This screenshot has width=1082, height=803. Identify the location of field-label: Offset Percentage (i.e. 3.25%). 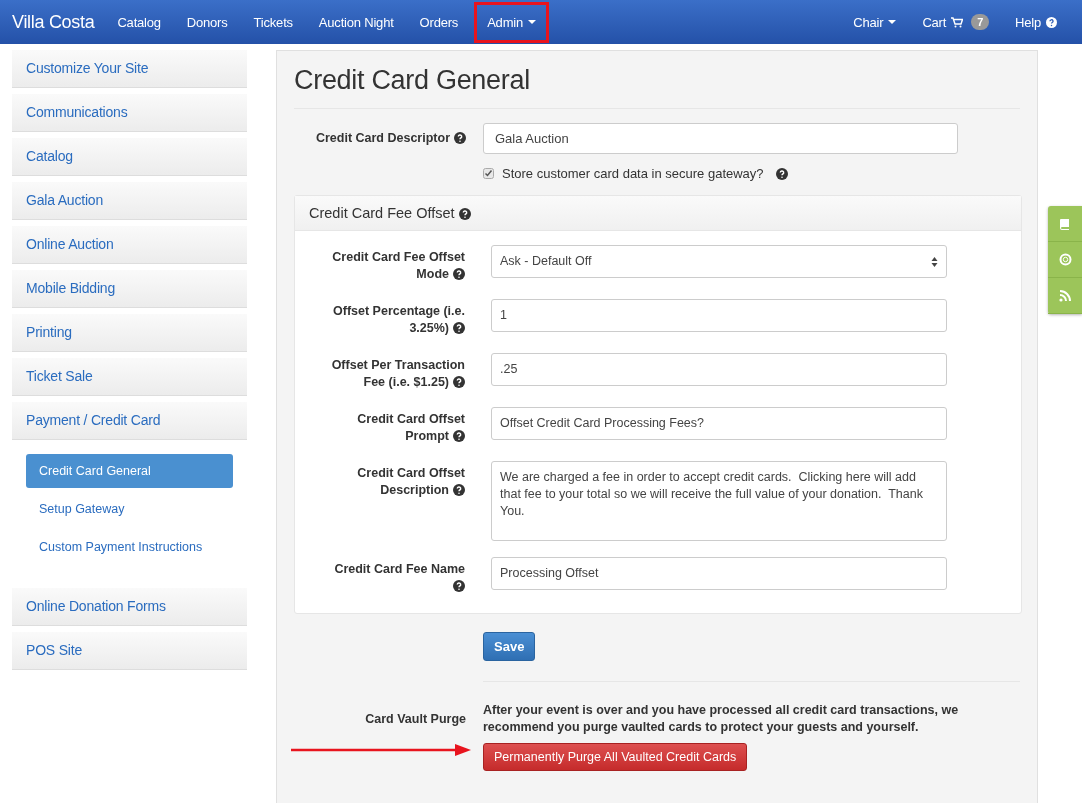
(398, 320).